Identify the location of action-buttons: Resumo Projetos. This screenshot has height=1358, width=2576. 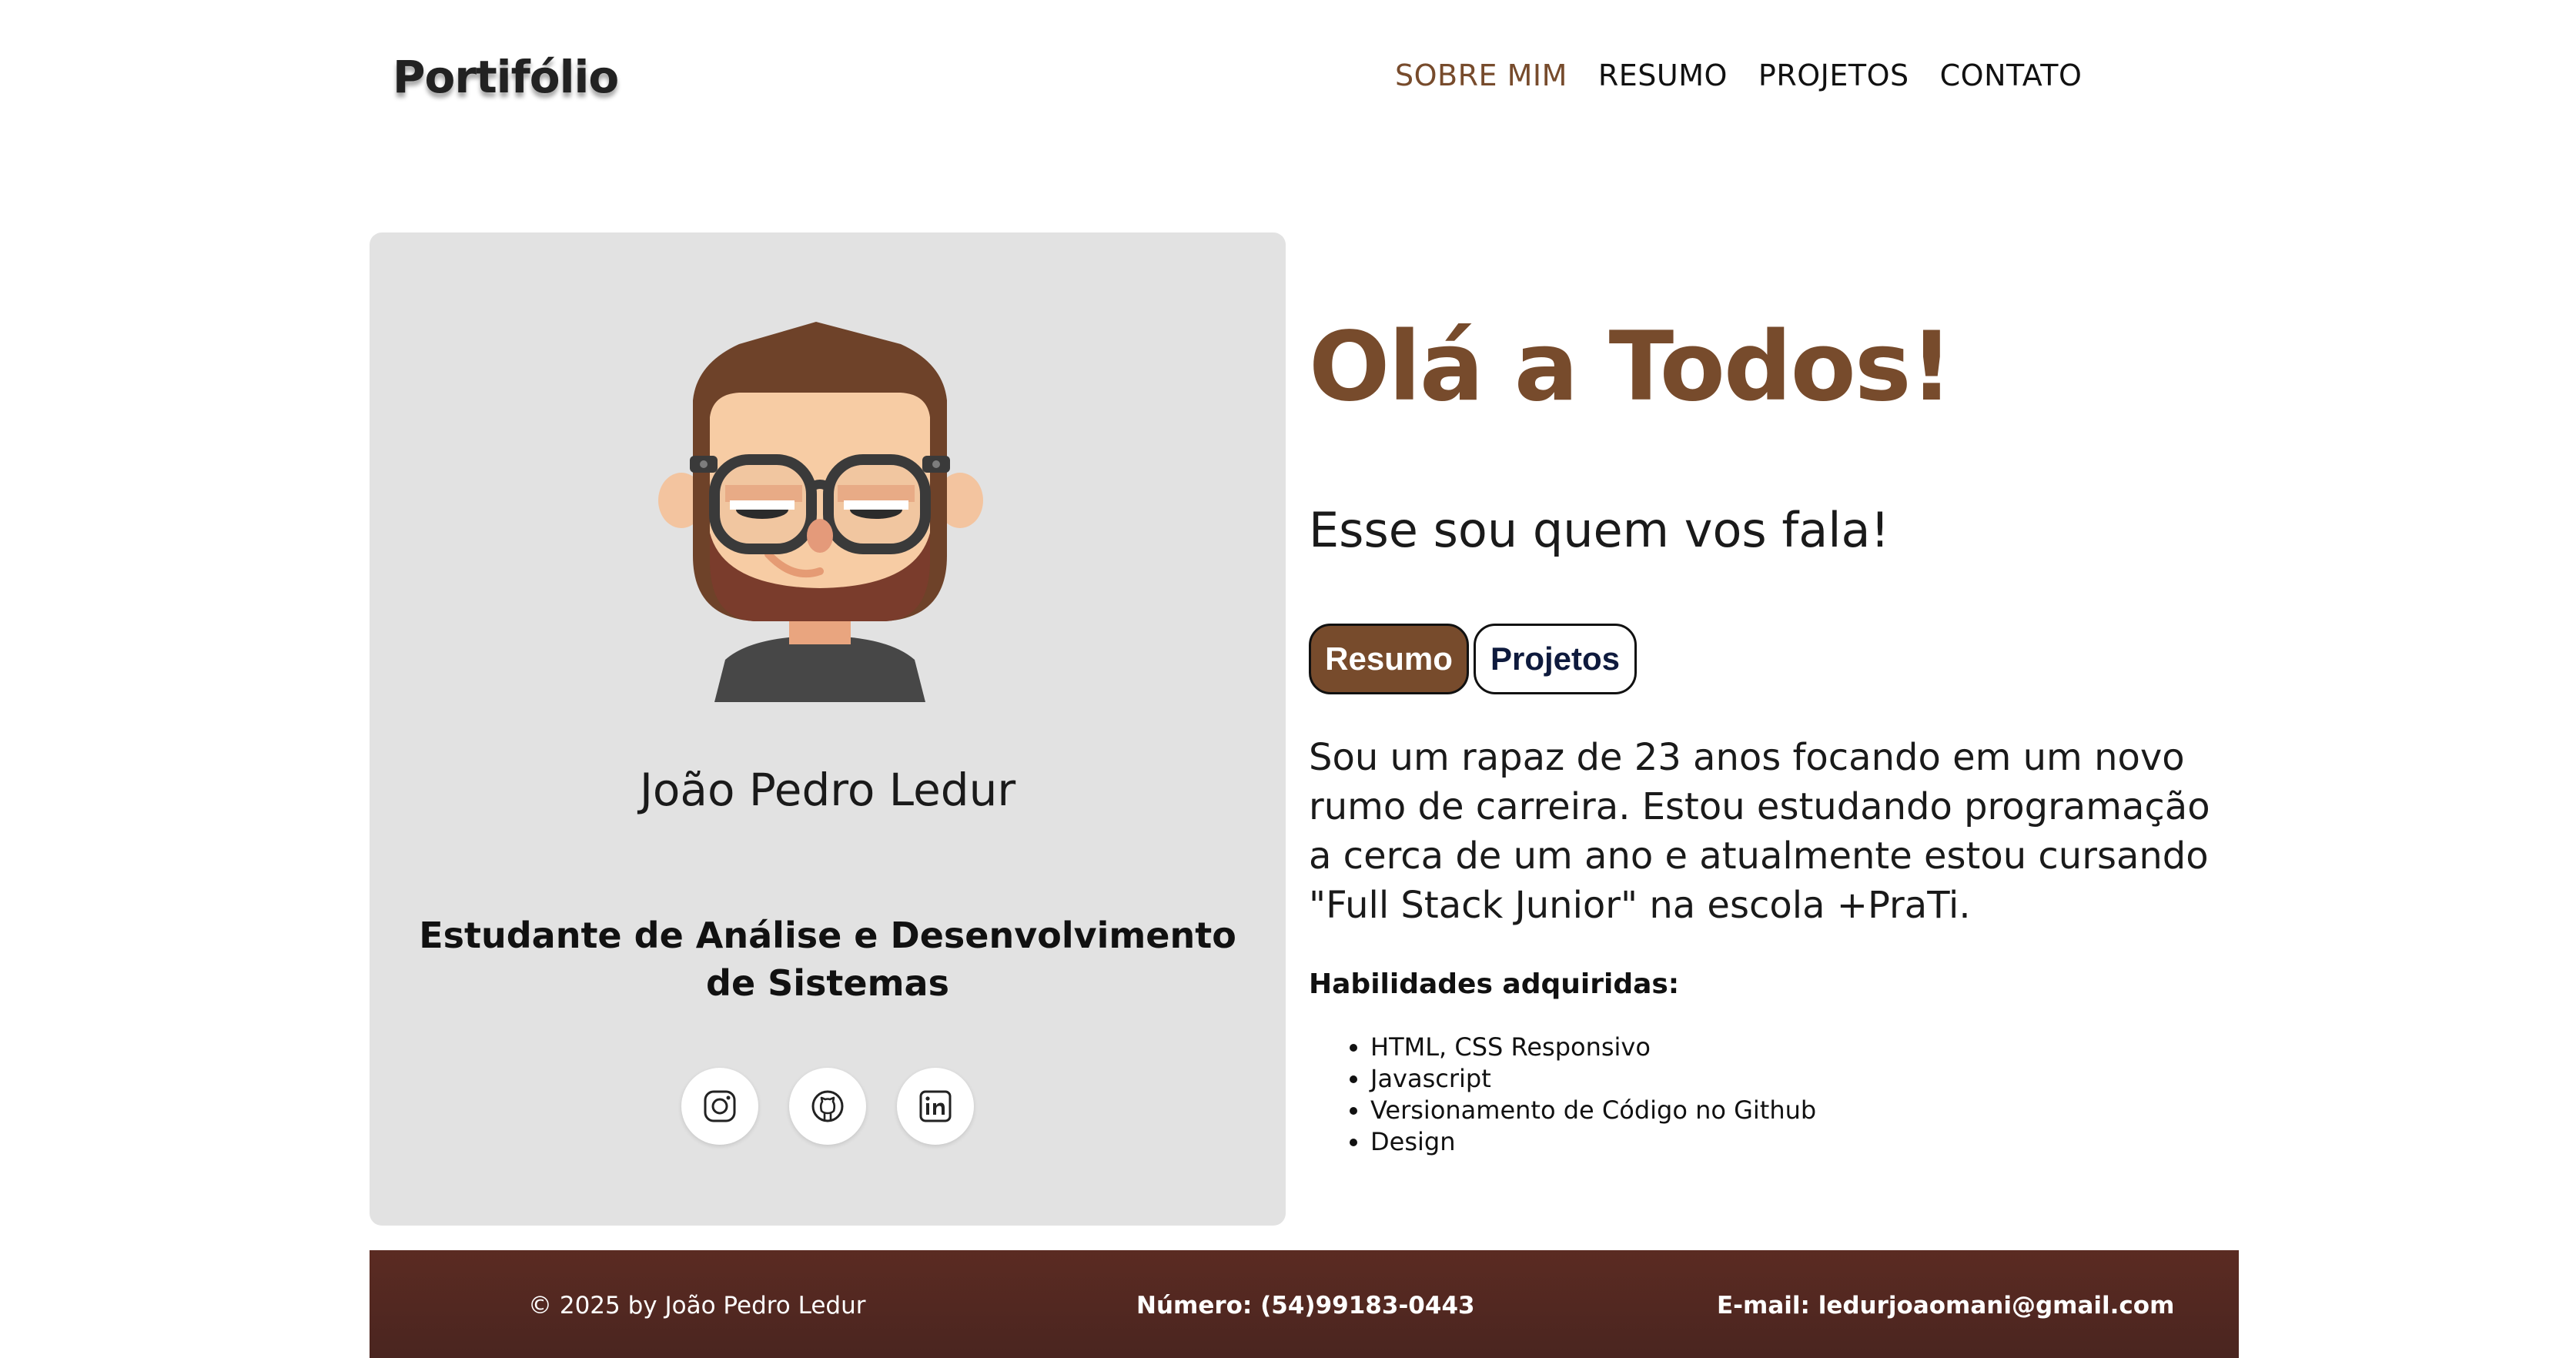
(1473, 659).